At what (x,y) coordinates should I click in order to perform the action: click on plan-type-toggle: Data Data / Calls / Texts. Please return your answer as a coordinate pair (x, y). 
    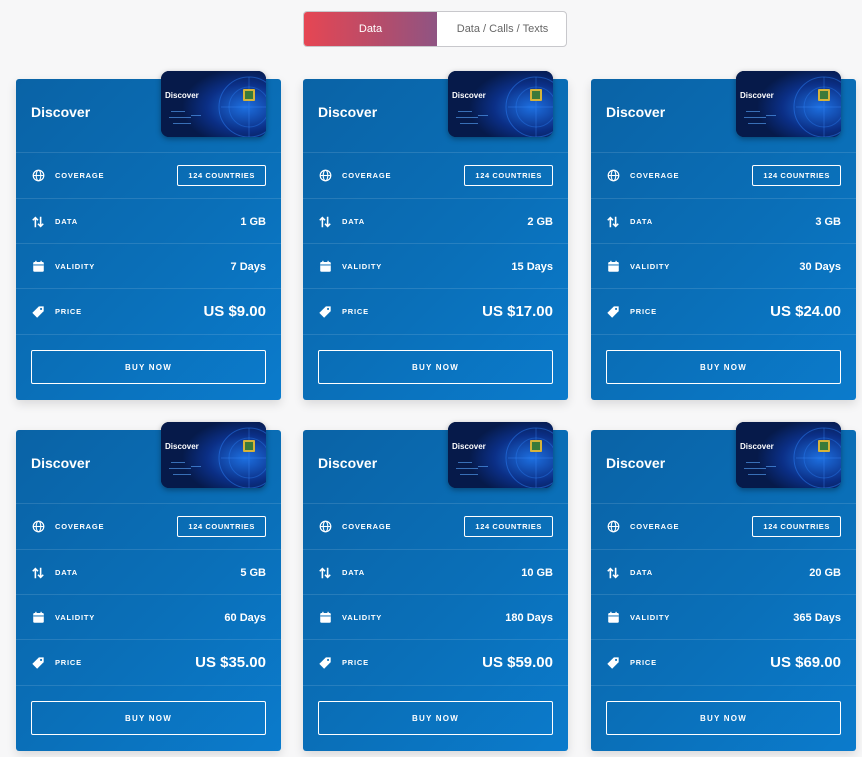
    Looking at the image, I should click on (435, 29).